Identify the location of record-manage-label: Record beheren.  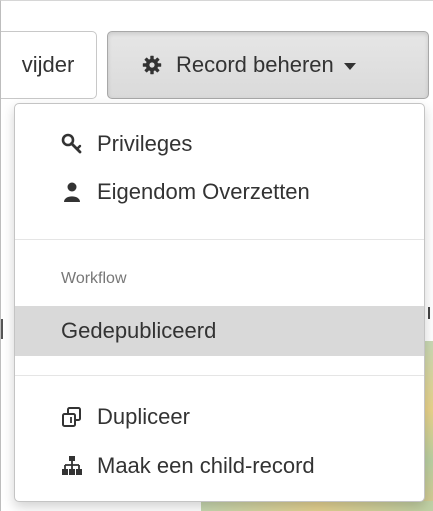
(255, 64).